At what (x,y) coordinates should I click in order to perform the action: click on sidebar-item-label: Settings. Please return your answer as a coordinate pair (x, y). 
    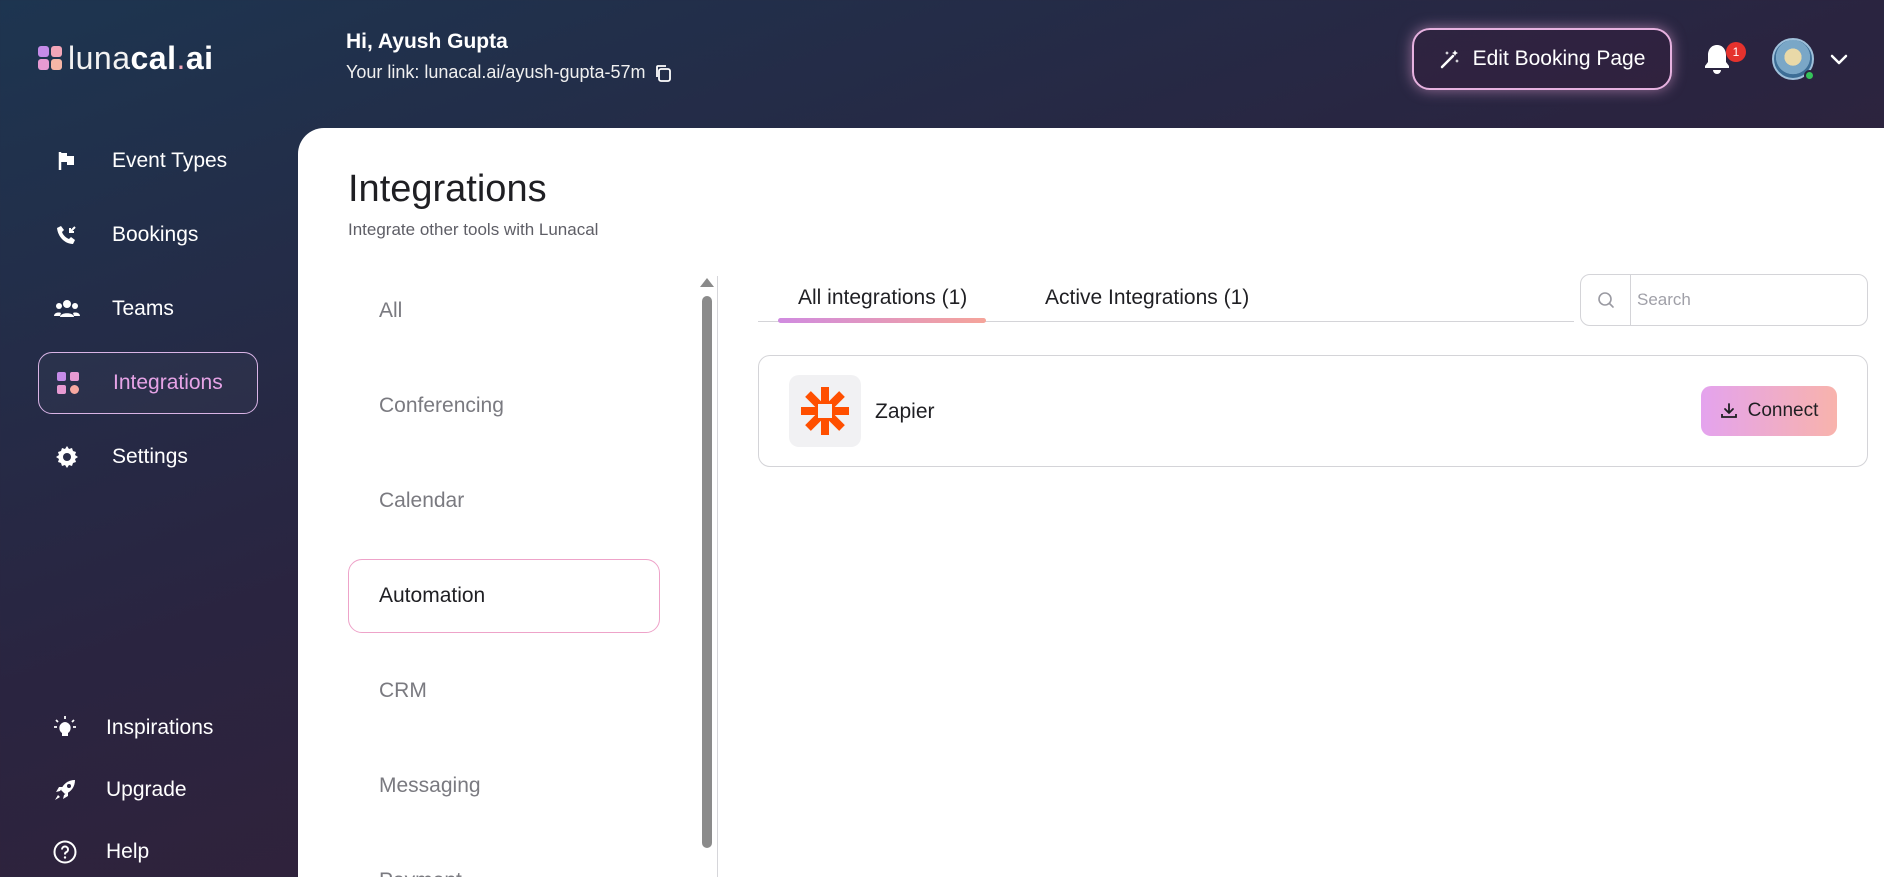
    Looking at the image, I should click on (150, 456).